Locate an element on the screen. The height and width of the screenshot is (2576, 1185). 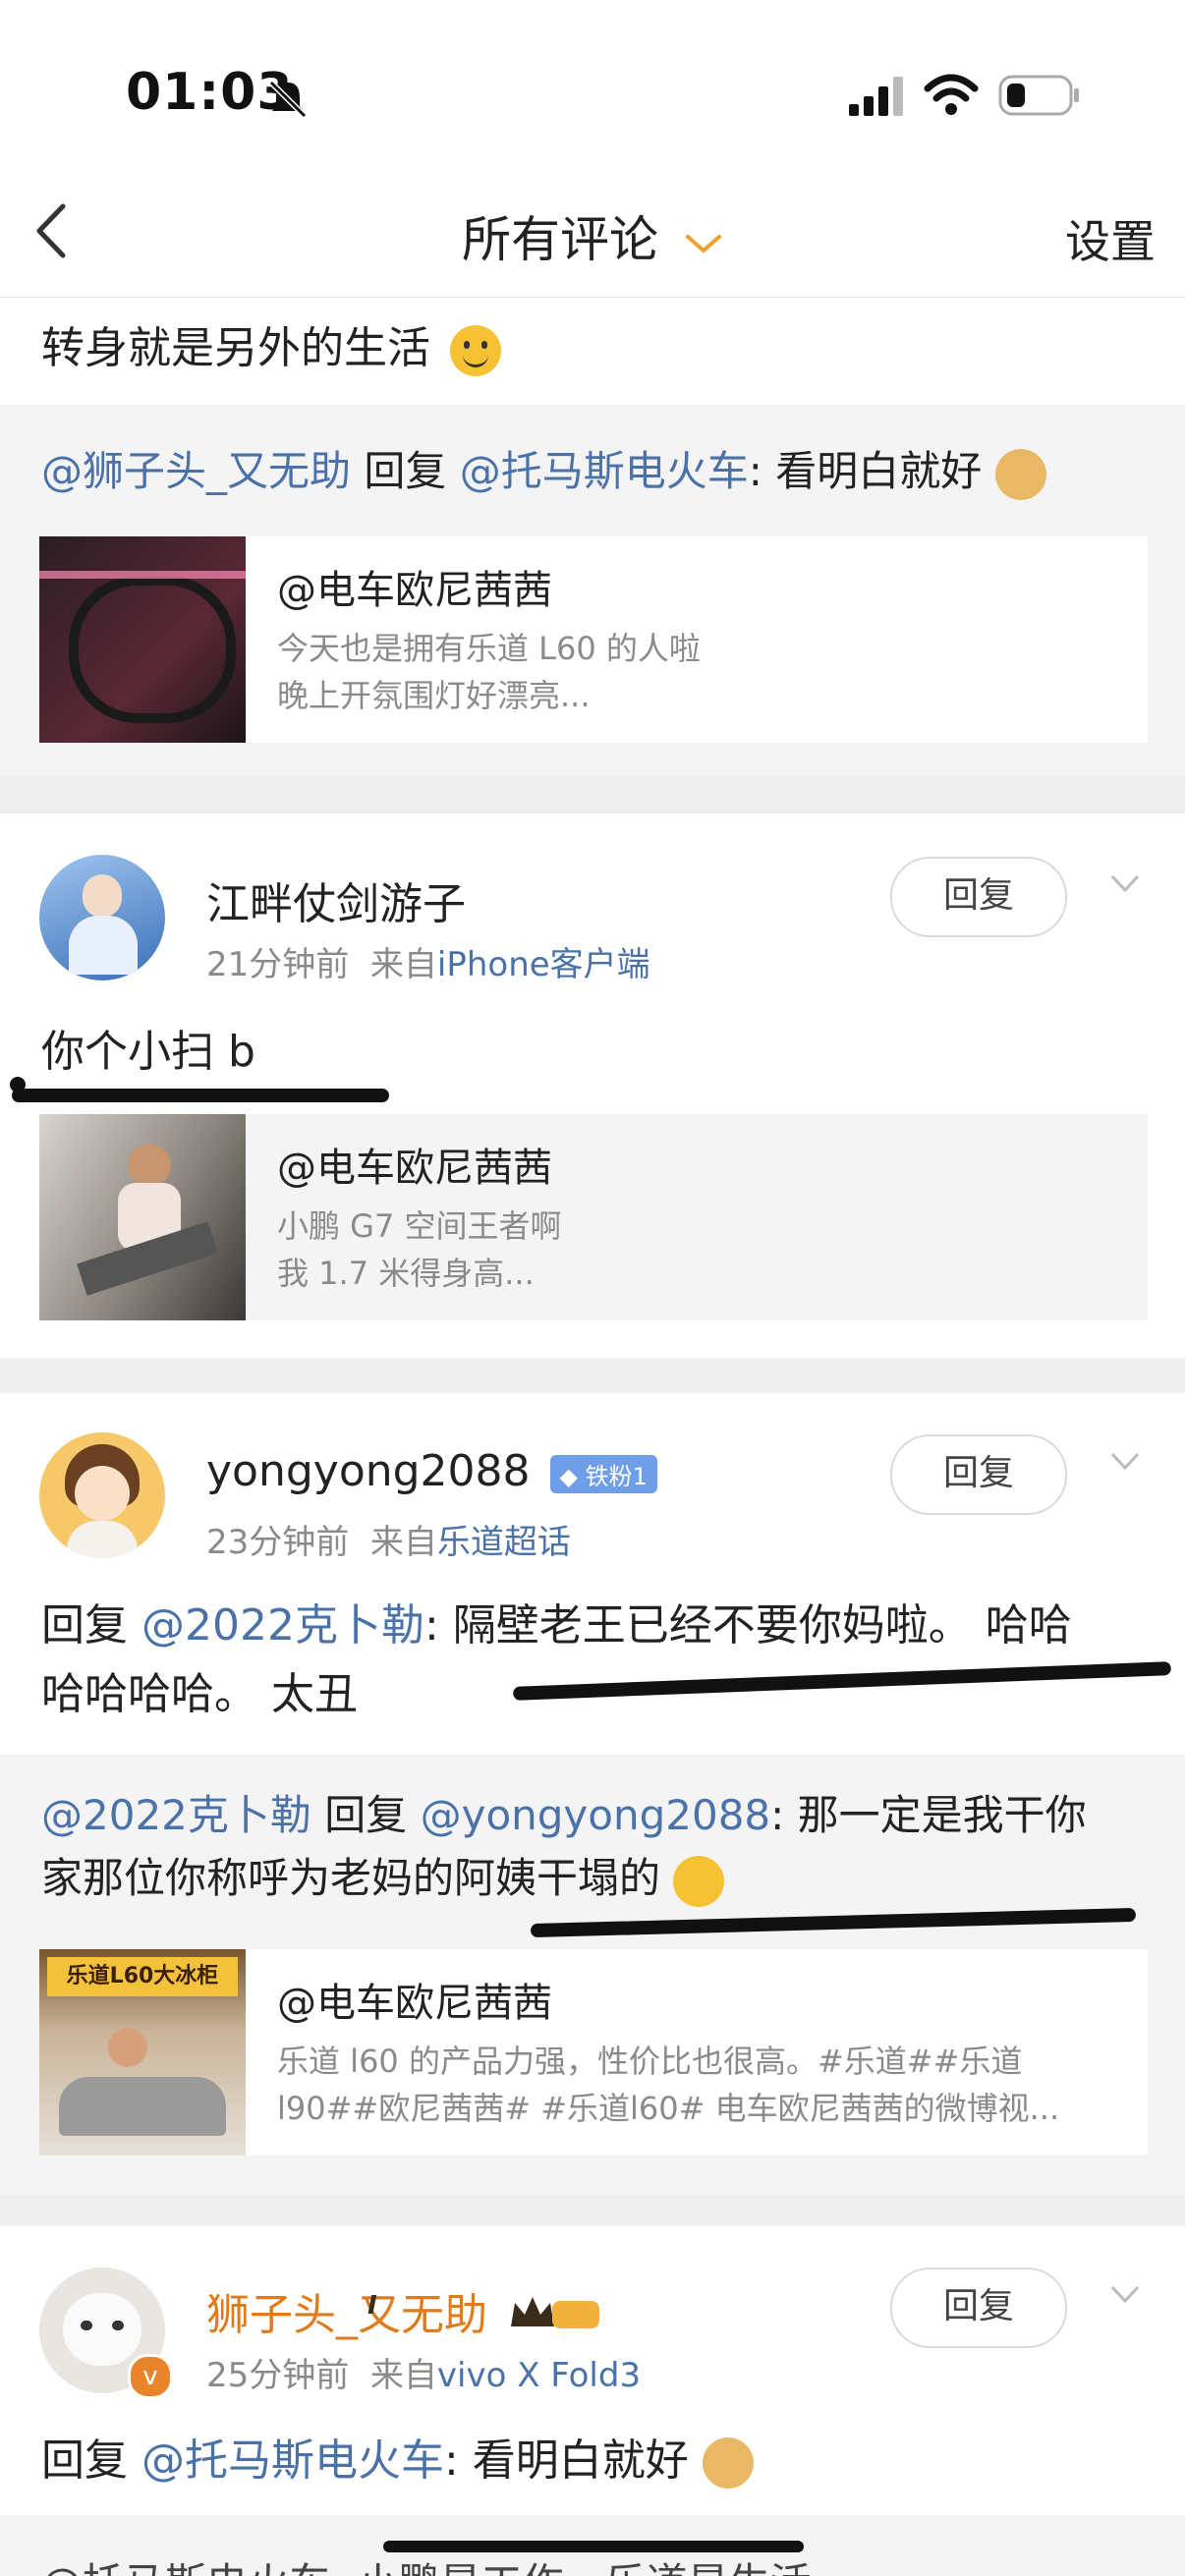
crown-level-badge is located at coordinates (556, 2318).